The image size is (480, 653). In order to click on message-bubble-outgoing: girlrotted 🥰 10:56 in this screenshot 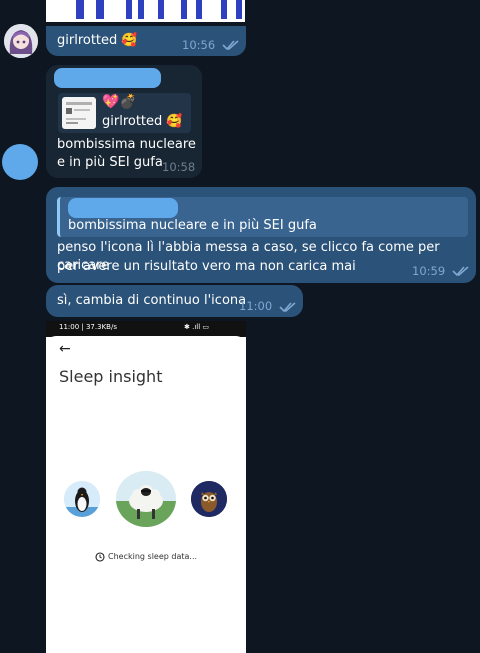, I will do `click(146, 41)`.